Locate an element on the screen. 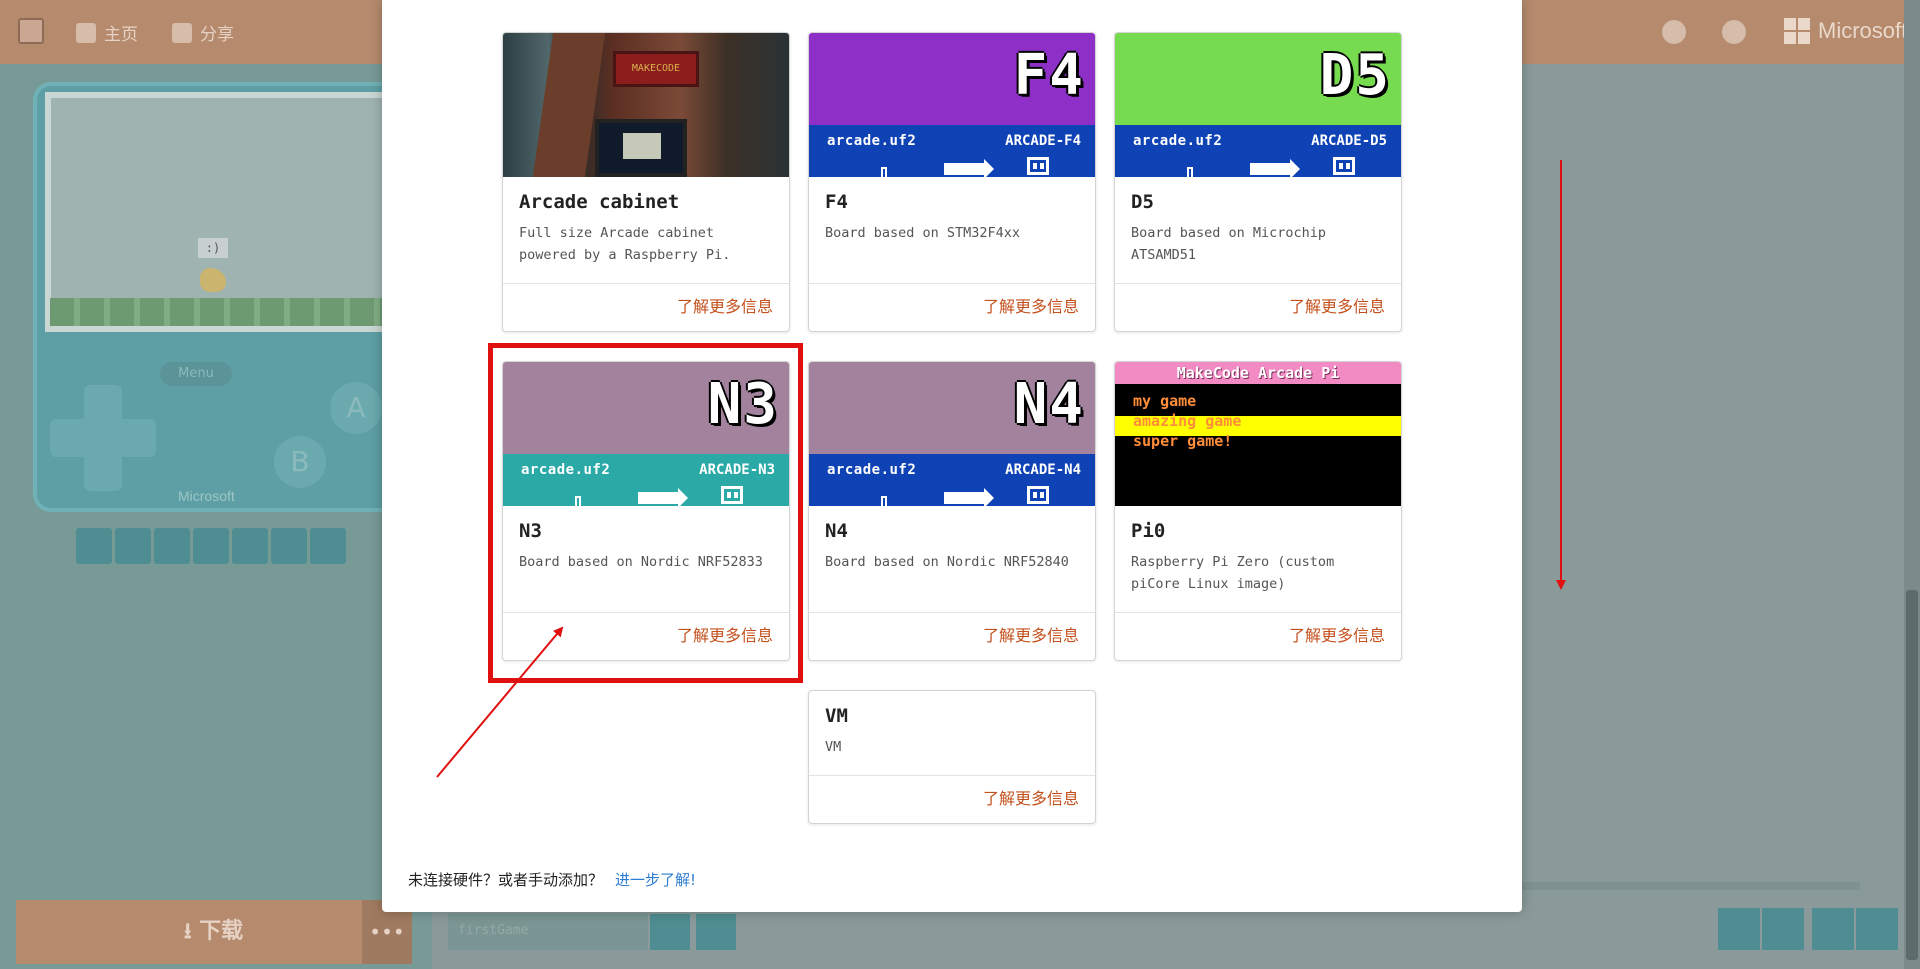 The height and width of the screenshot is (969, 1920). drive-label: ARCADE-N4 is located at coordinates (1043, 470).